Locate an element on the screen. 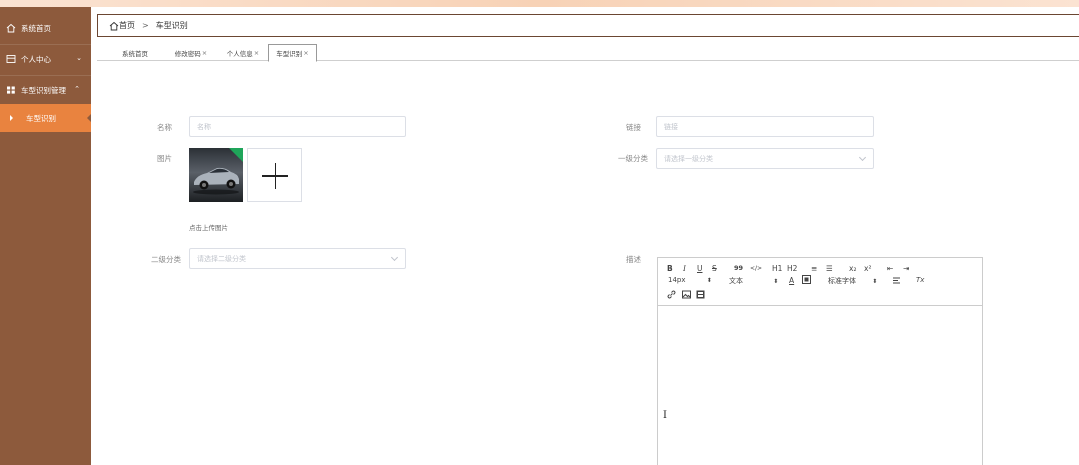 The image size is (1079, 465). sidebar-item-label: 系统首页 is located at coordinates (36, 28).